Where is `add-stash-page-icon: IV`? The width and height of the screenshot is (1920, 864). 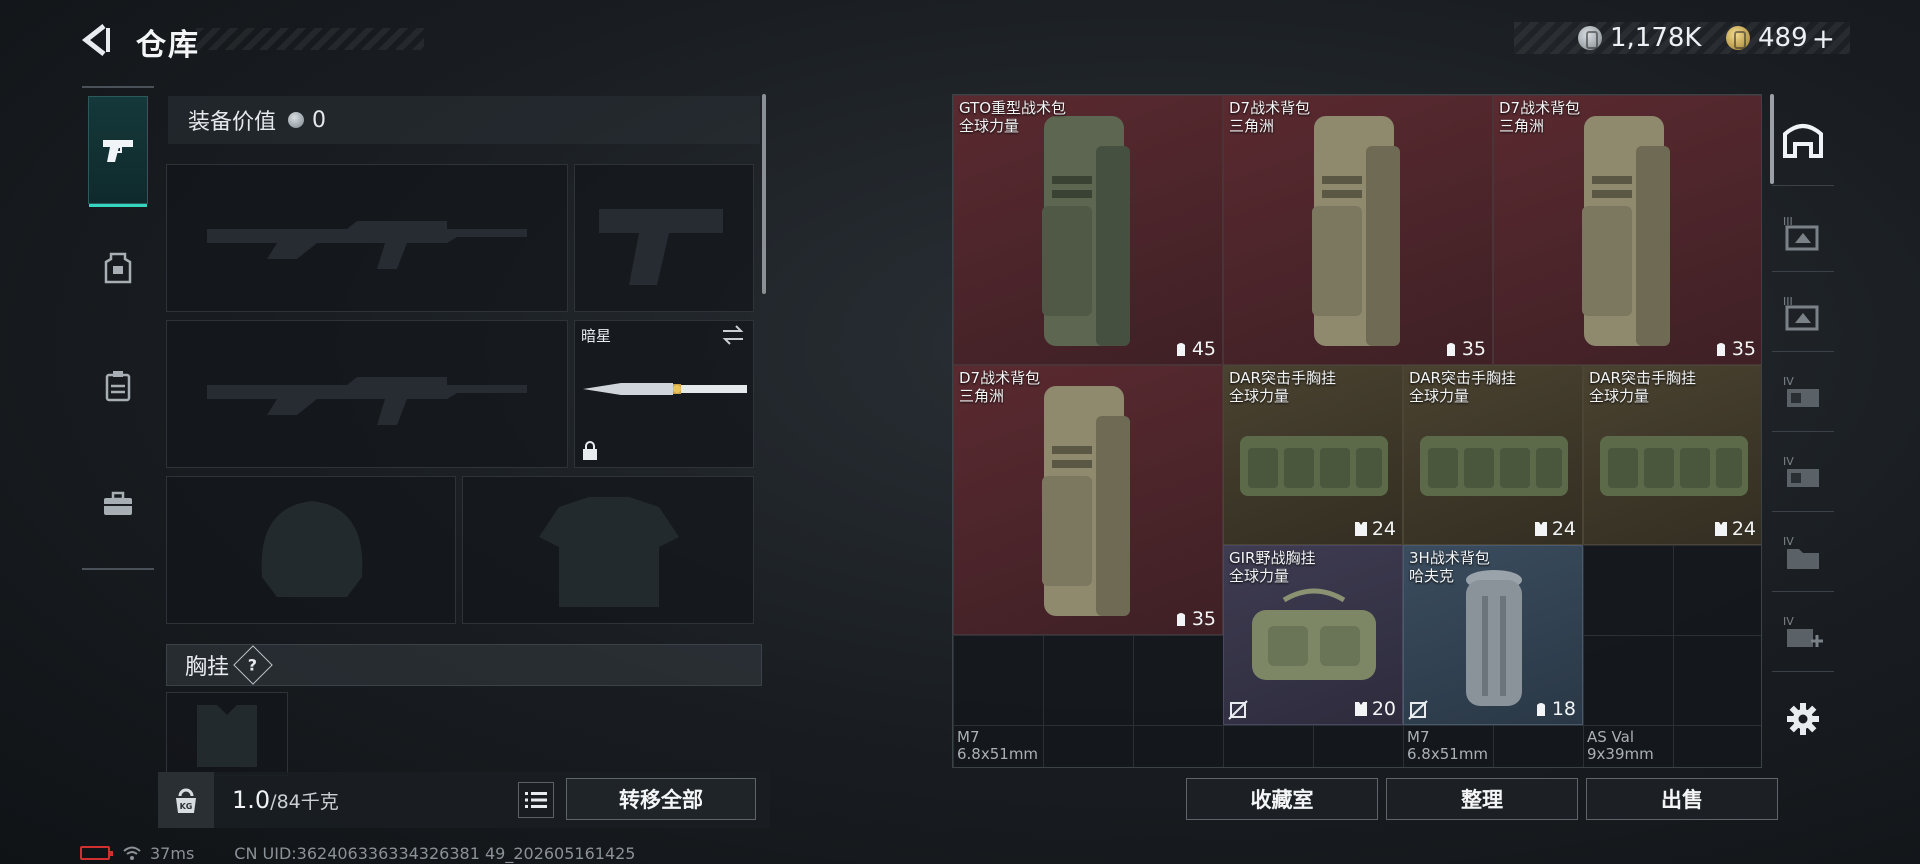
add-stash-page-icon: IV is located at coordinates (1803, 631).